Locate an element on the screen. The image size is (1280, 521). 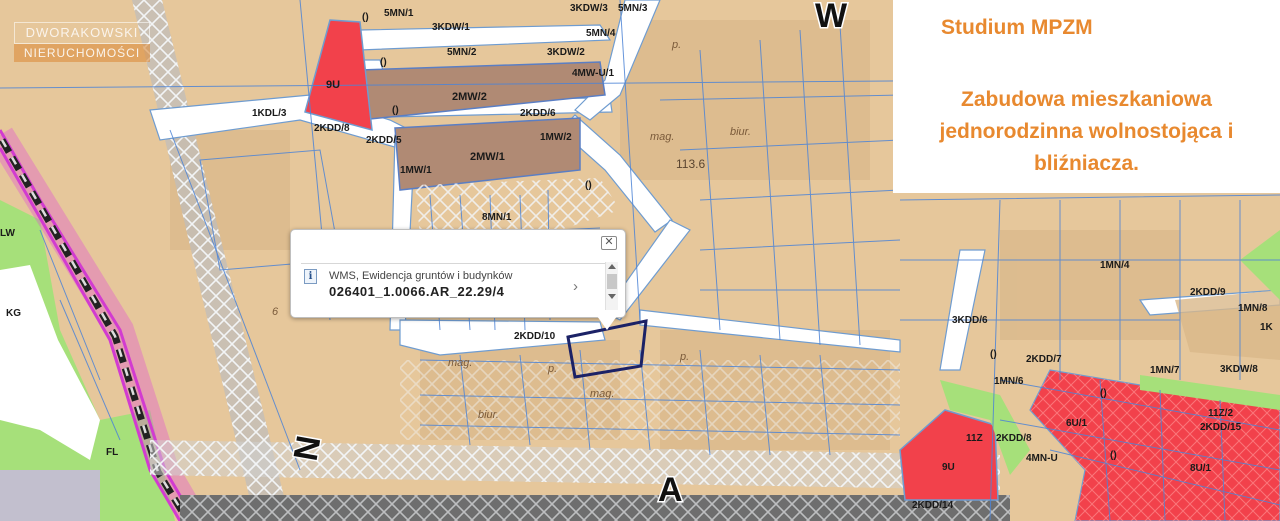
elevation-label: 113.6 is located at coordinates (690, 164).